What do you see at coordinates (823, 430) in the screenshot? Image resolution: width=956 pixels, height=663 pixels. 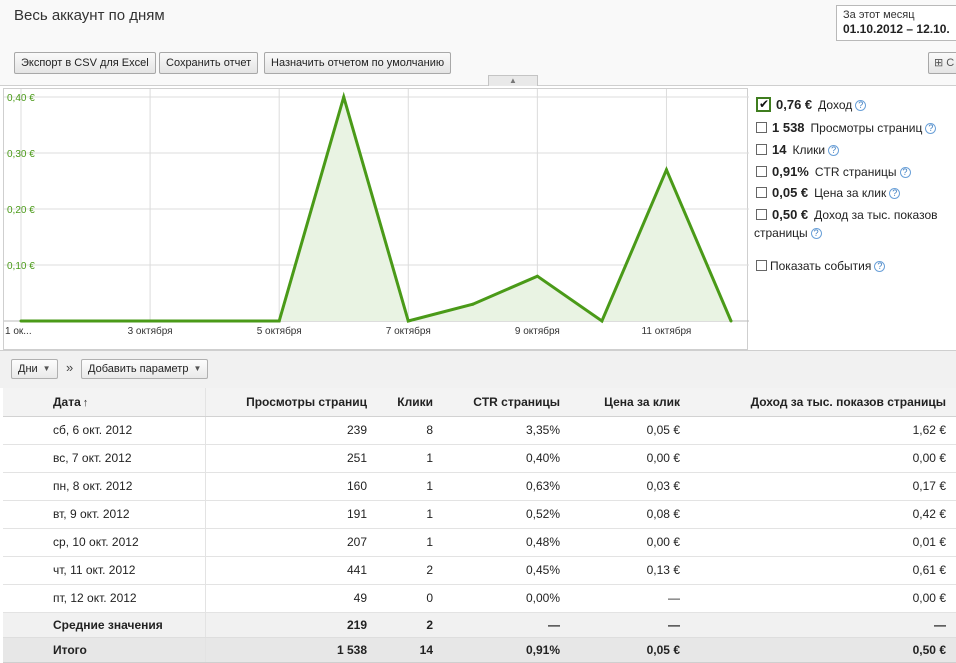 I see `cell-rpm: 1,62 €` at bounding box center [823, 430].